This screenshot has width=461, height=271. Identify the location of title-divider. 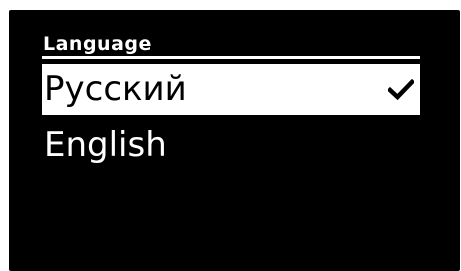
(231, 57).